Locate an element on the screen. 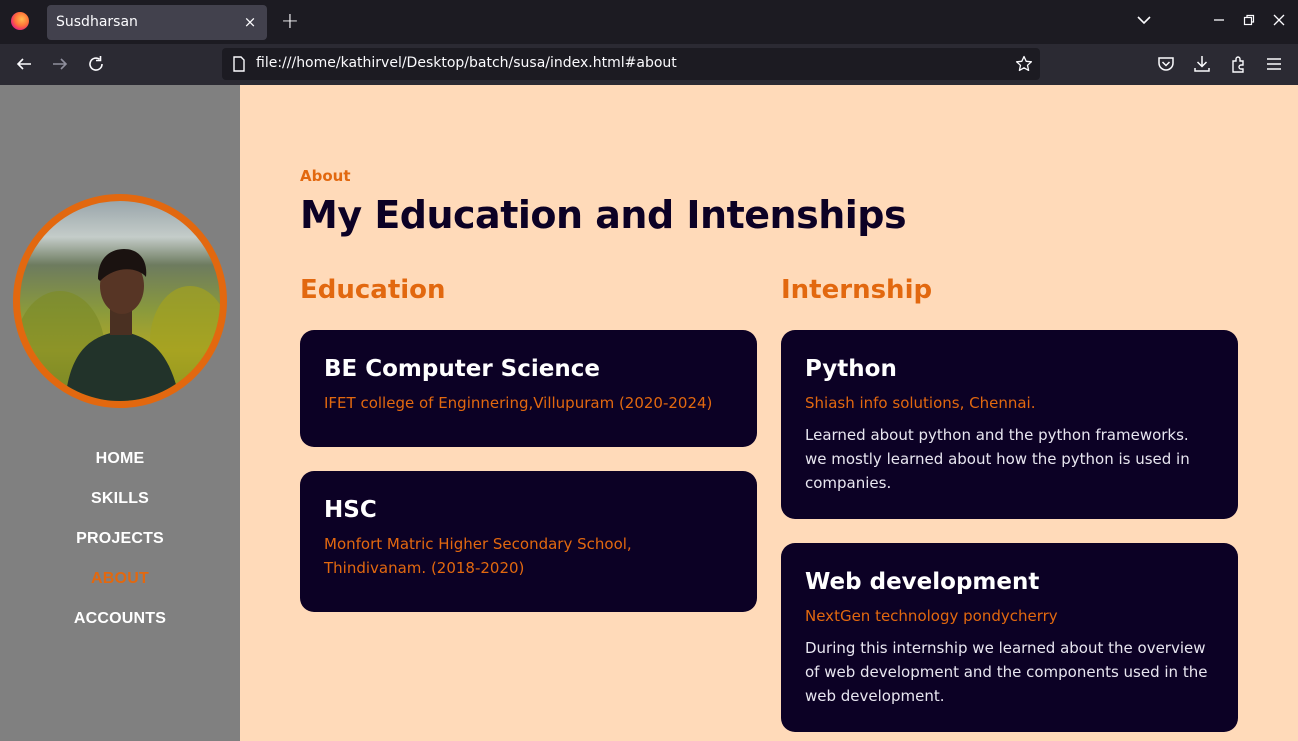 The width and height of the screenshot is (1298, 741). tab-list-chevron-down-icon is located at coordinates (1144, 20).